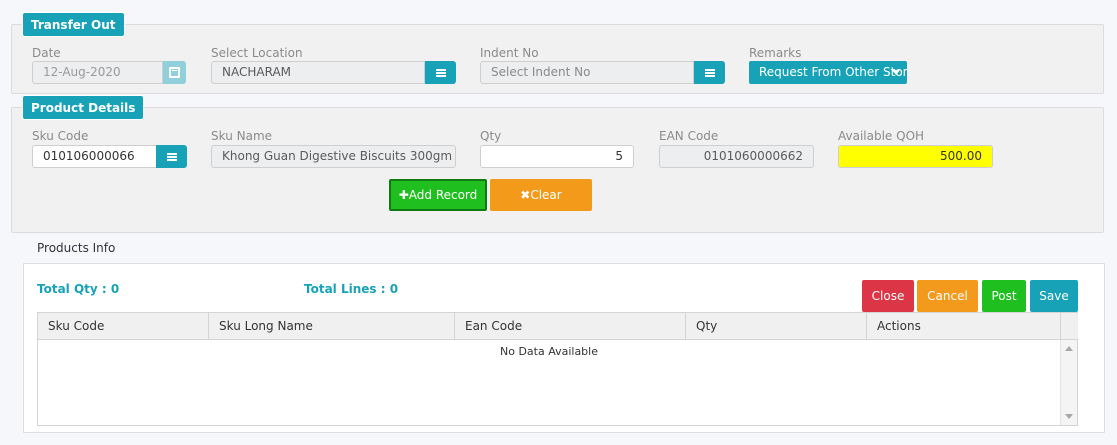 The image size is (1117, 445). I want to click on ean-code-label: EAN Code, so click(689, 136).